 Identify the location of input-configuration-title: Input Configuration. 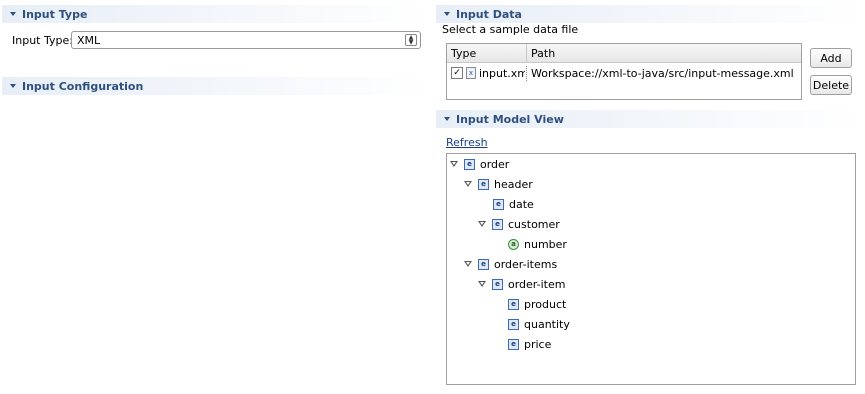
(83, 86).